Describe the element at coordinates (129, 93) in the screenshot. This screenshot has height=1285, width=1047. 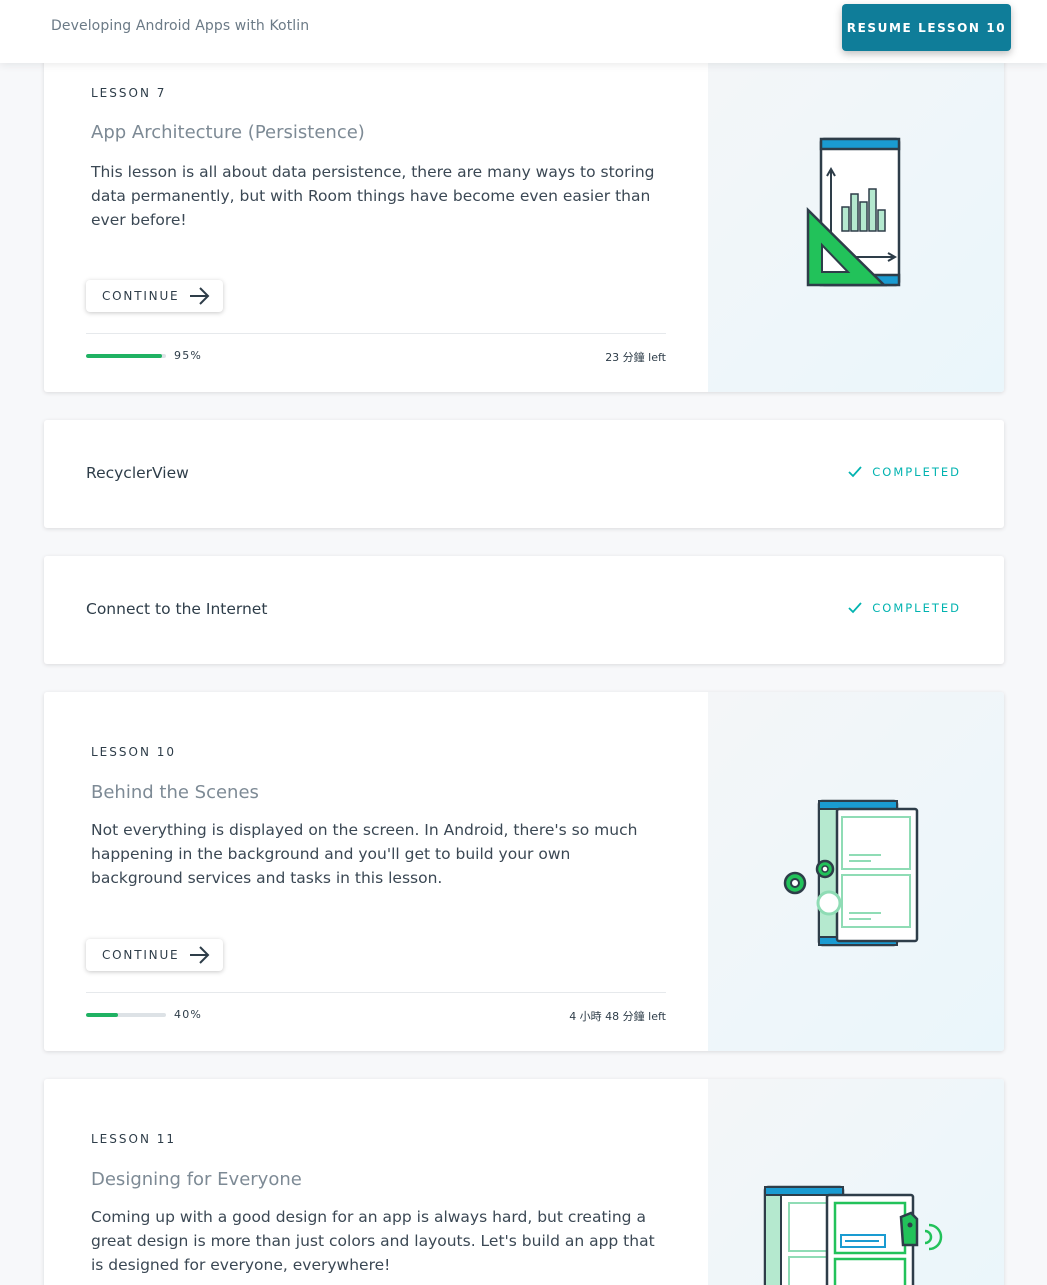
I see `lesson-label: LESSON 7` at that location.